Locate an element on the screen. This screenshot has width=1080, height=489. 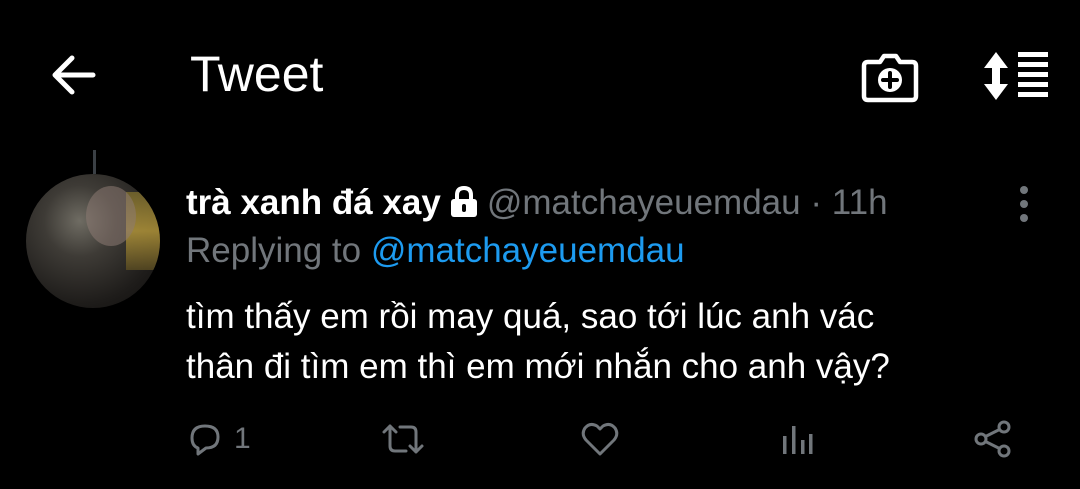
reply-button: 1 is located at coordinates (218, 439).